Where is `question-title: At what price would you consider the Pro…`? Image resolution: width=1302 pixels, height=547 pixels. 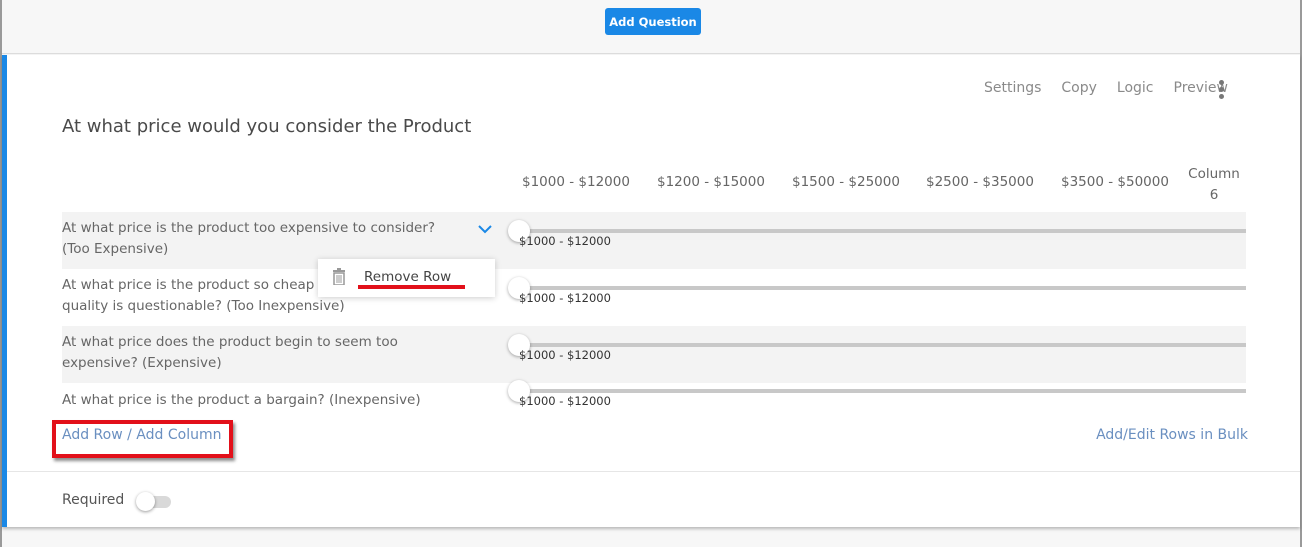
question-title: At what price would you consider the Pro… is located at coordinates (267, 126).